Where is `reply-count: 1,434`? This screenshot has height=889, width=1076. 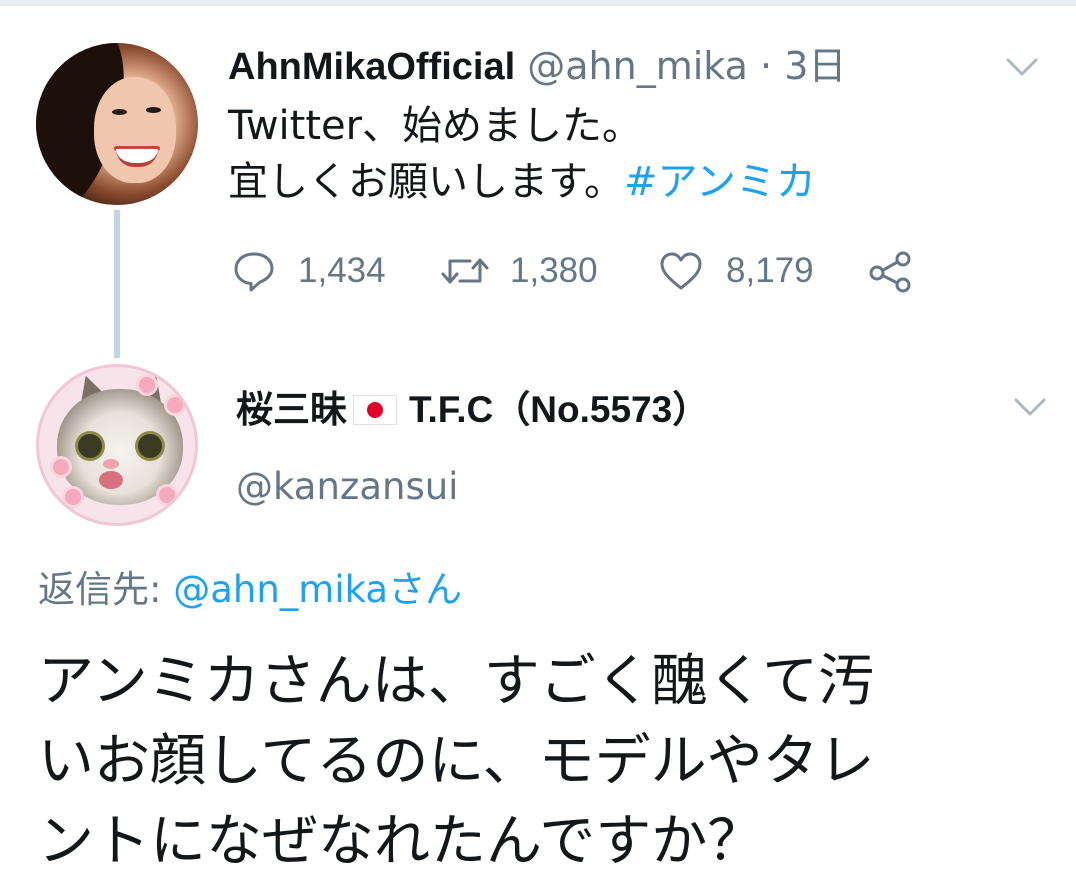 reply-count: 1,434 is located at coordinates (342, 270).